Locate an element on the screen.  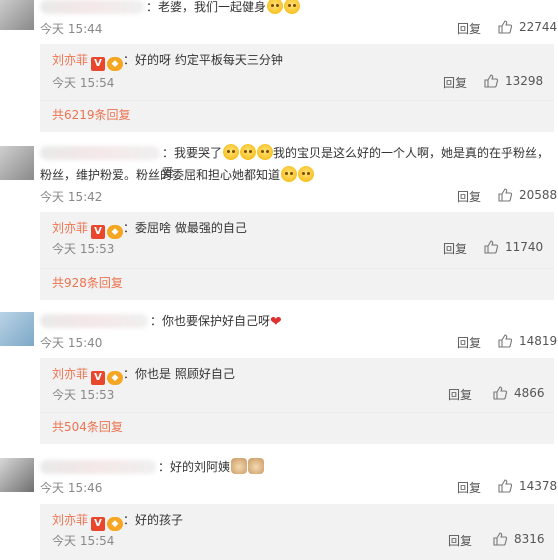
reply-header: 刘亦菲 V ◆ ：委屈啥 做最强的自己 is located at coordinates (149, 228).